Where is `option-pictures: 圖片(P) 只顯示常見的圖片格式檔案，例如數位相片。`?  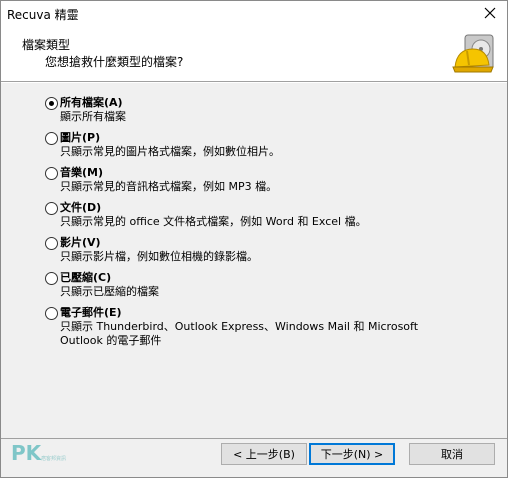
option-pictures: 圖片(P) 只顯示常見的圖片格式檔案，例如數位相片。 is located at coordinates (252, 148).